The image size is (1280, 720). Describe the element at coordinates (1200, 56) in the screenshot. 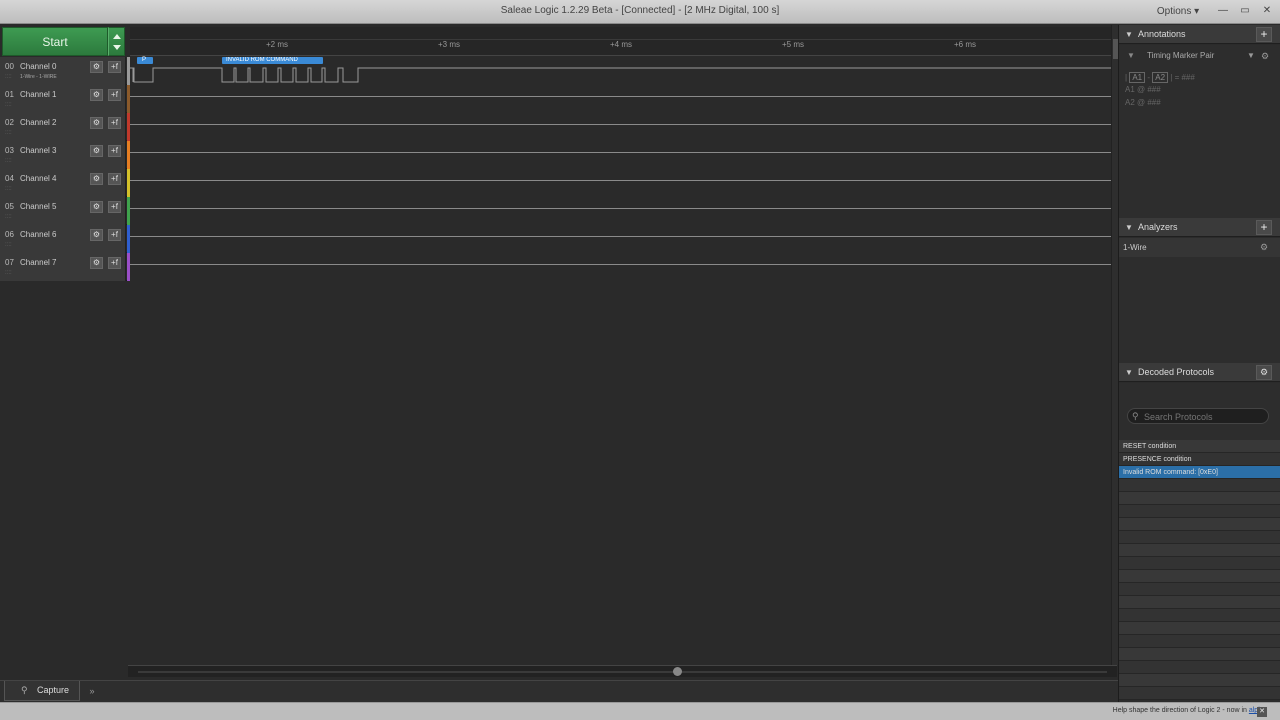

I see `timing-marker-pair: ▼ Timing Marker Pair ▼ ⚙` at that location.